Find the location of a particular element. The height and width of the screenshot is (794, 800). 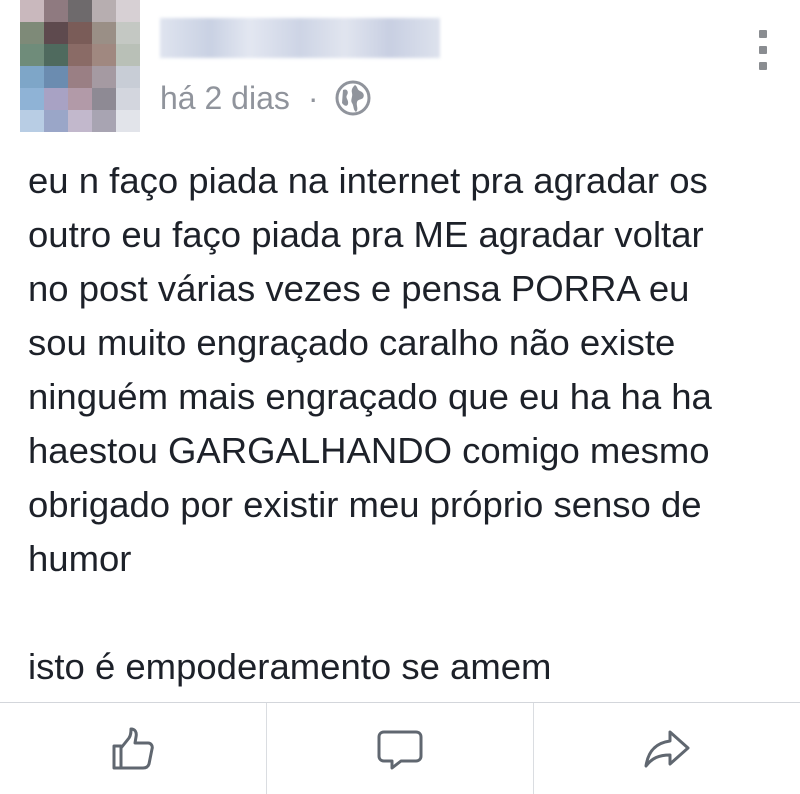

like-icon is located at coordinates (133, 748).